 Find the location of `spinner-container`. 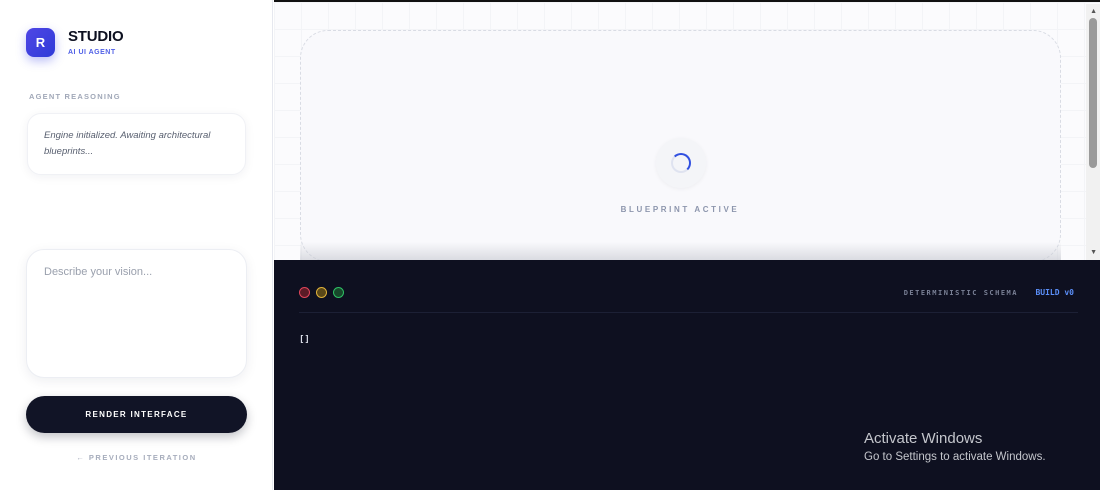

spinner-container is located at coordinates (681, 163).